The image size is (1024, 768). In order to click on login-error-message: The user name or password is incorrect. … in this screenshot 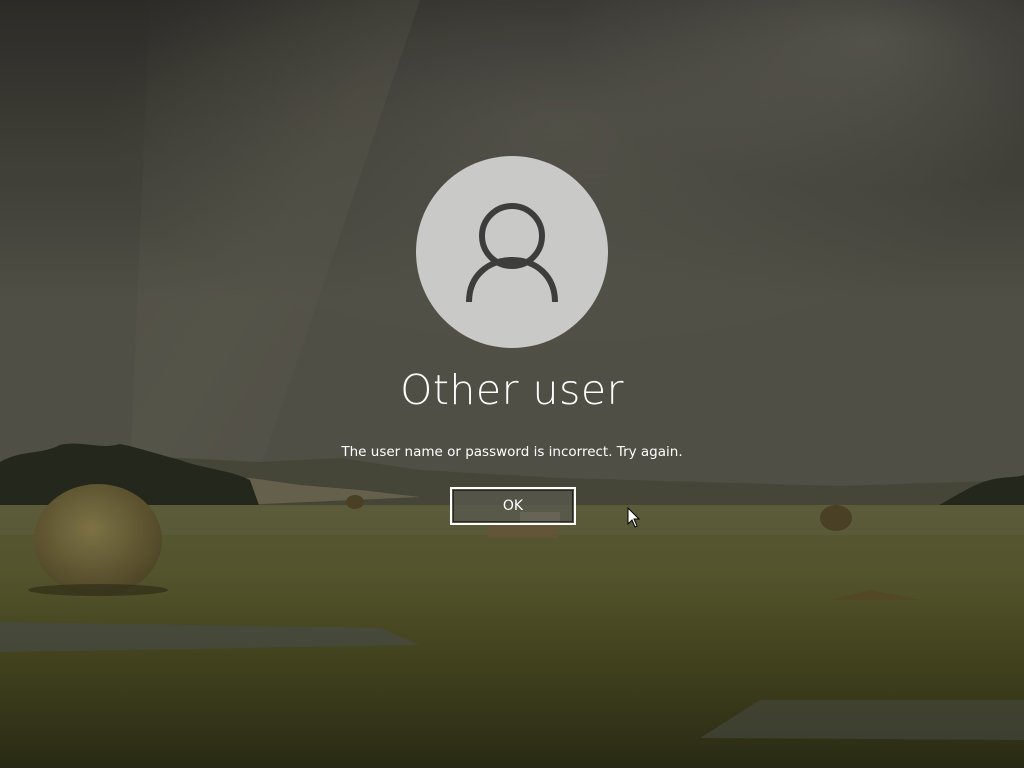, I will do `click(512, 452)`.